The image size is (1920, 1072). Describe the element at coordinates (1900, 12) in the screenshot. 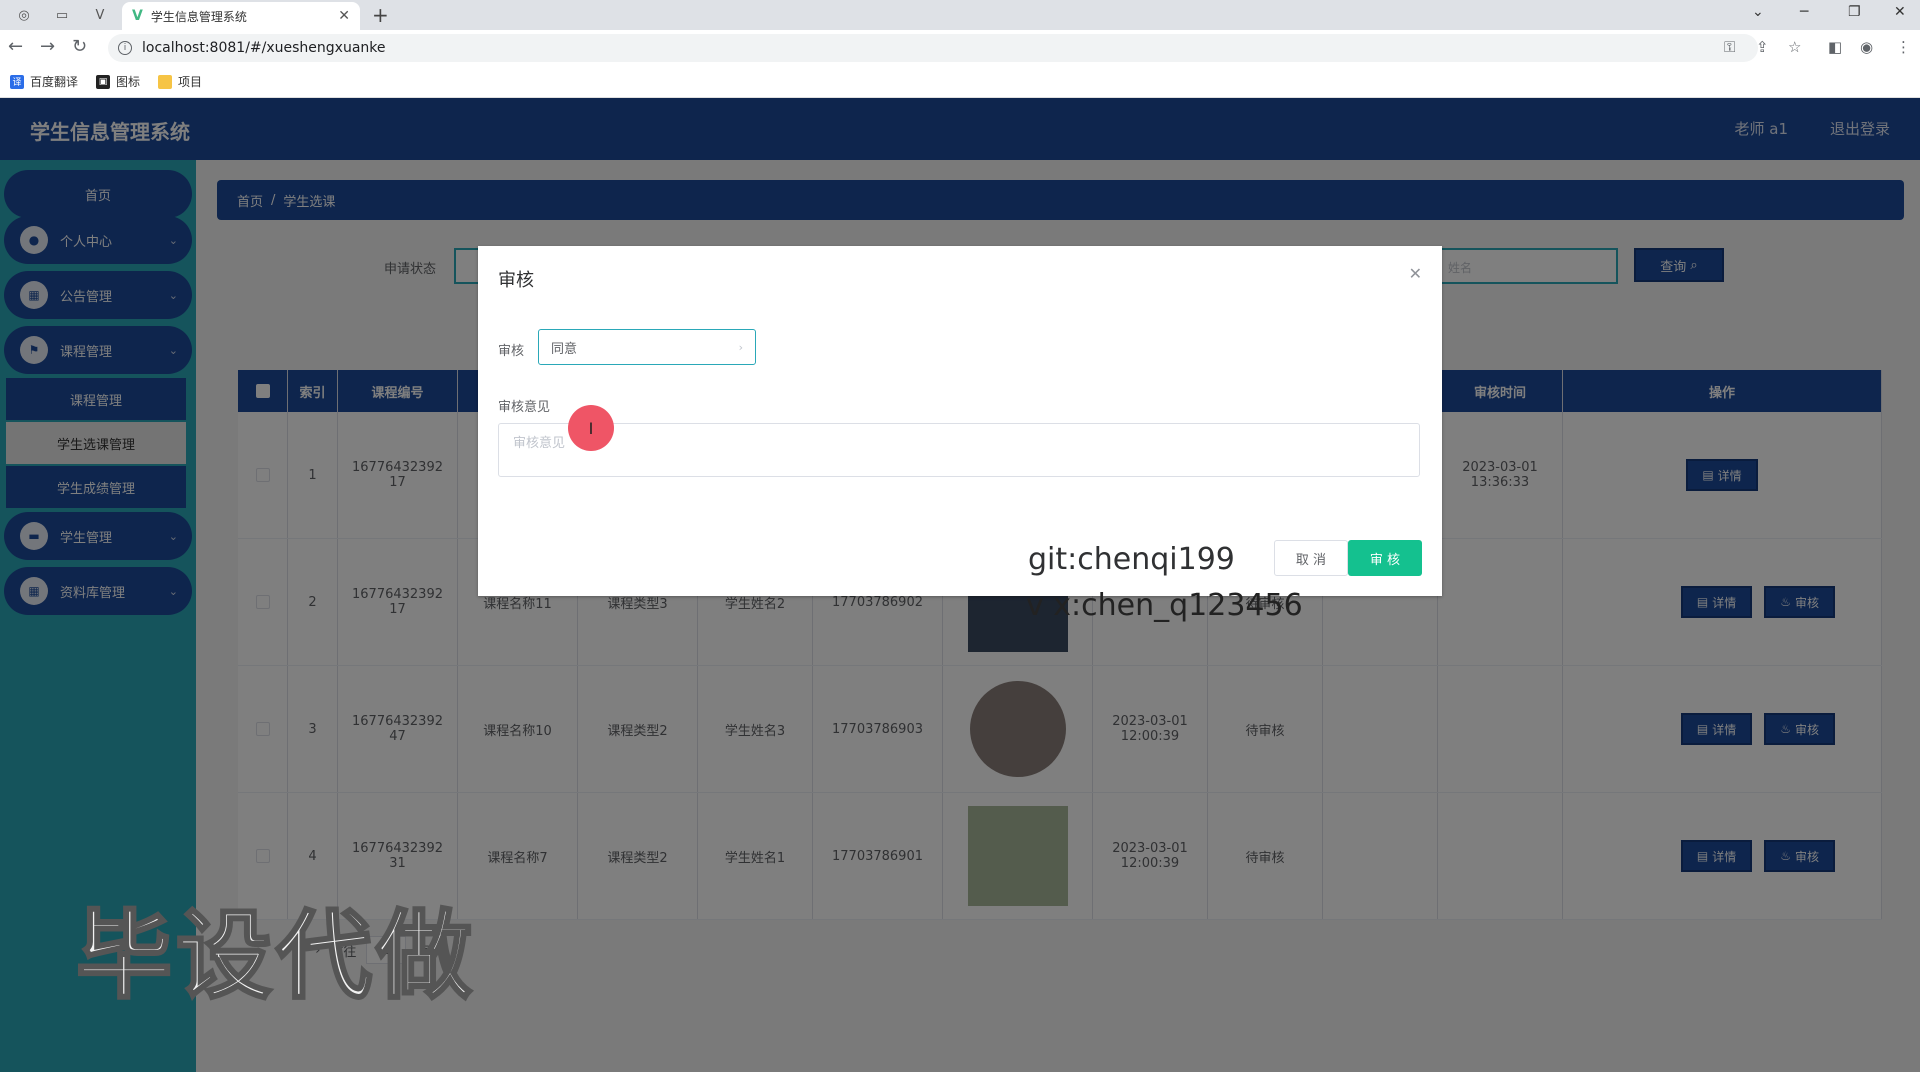

I see `close-window-button: ✕` at that location.